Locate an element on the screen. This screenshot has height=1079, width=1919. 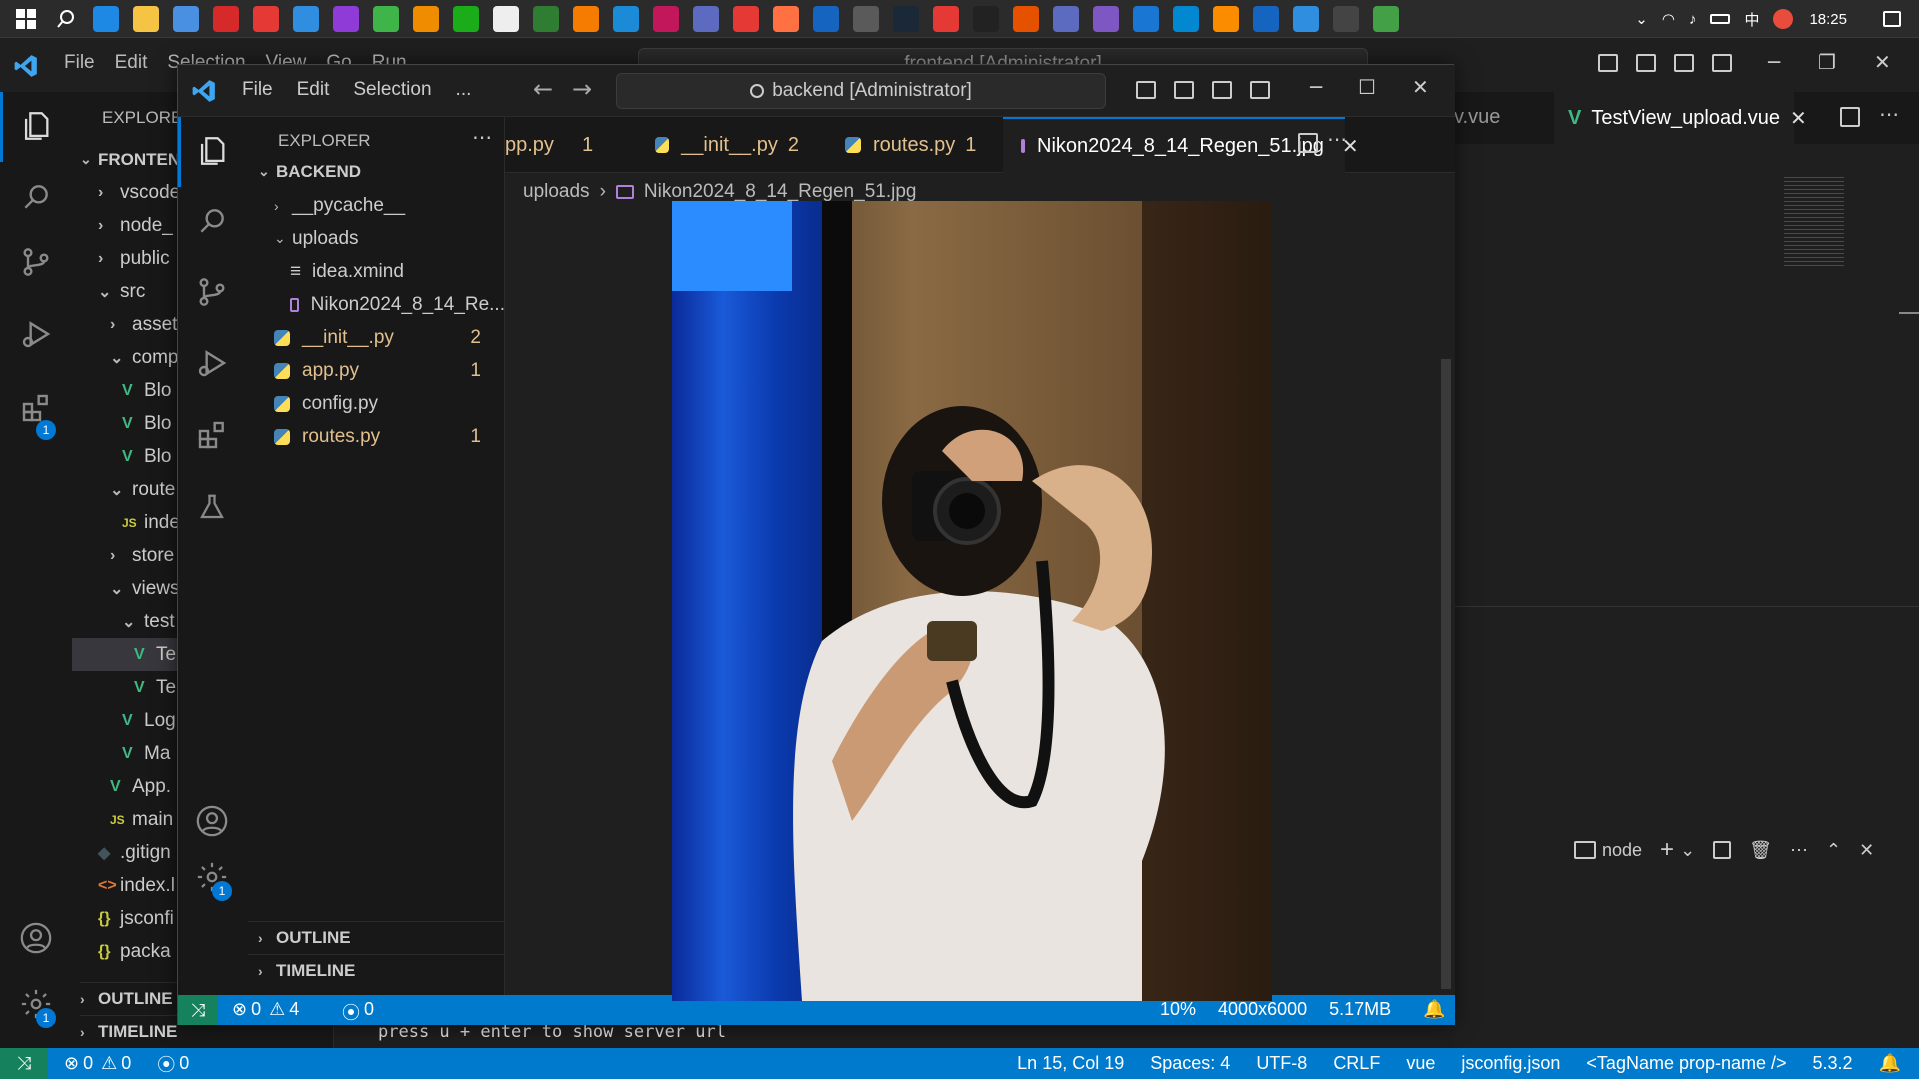
tab-nikon-jpg: Nikon2024_8_14_Regen_51.jpg ✕ is located at coordinates (1181, 145).